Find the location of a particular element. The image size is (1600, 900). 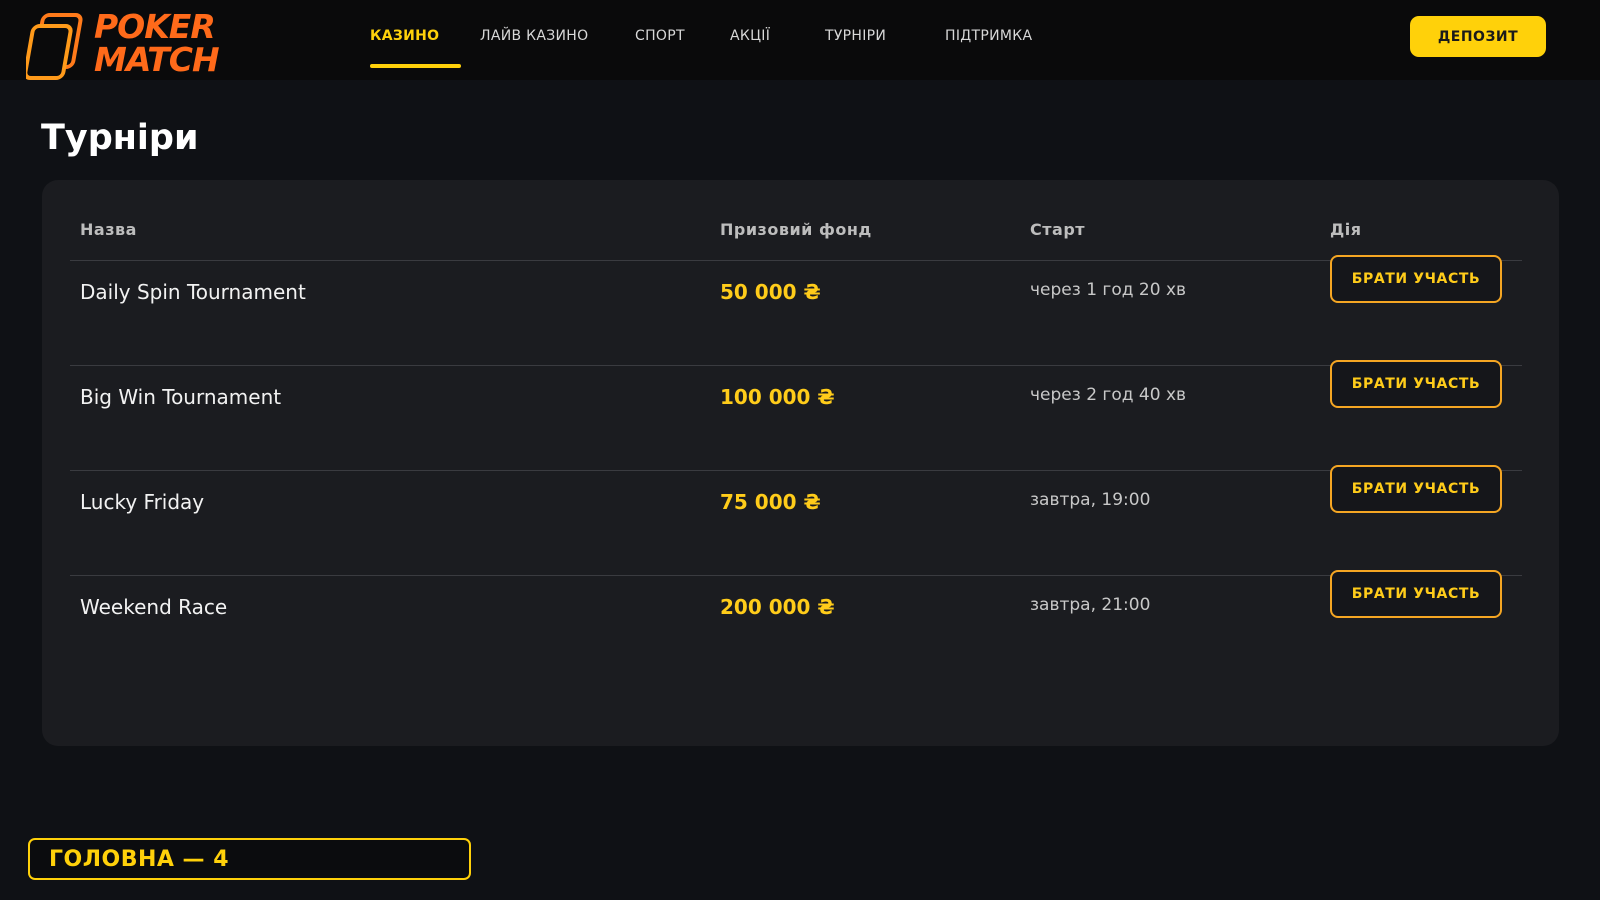

logo-line-2: MATCH is located at coordinates (157, 59).